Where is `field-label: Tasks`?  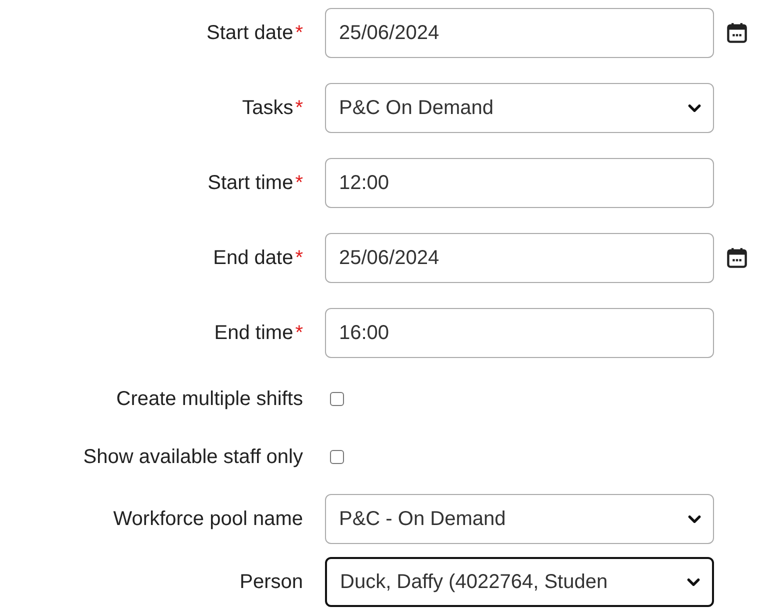
field-label: Tasks is located at coordinates (268, 108).